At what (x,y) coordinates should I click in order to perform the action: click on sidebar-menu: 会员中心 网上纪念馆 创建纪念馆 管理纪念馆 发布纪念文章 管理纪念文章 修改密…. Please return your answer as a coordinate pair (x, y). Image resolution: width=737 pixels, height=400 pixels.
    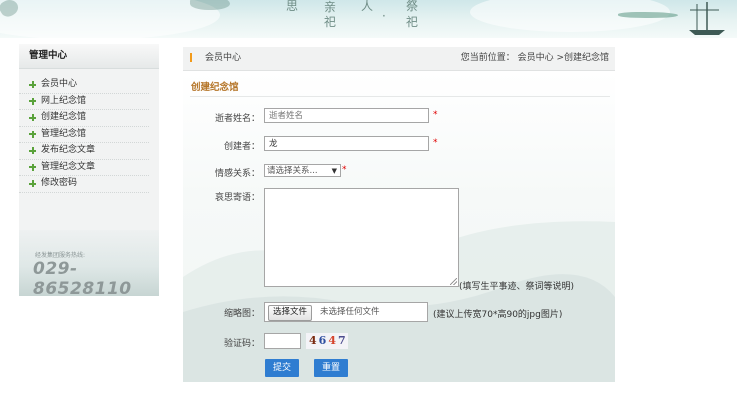
    Looking at the image, I should click on (89, 135).